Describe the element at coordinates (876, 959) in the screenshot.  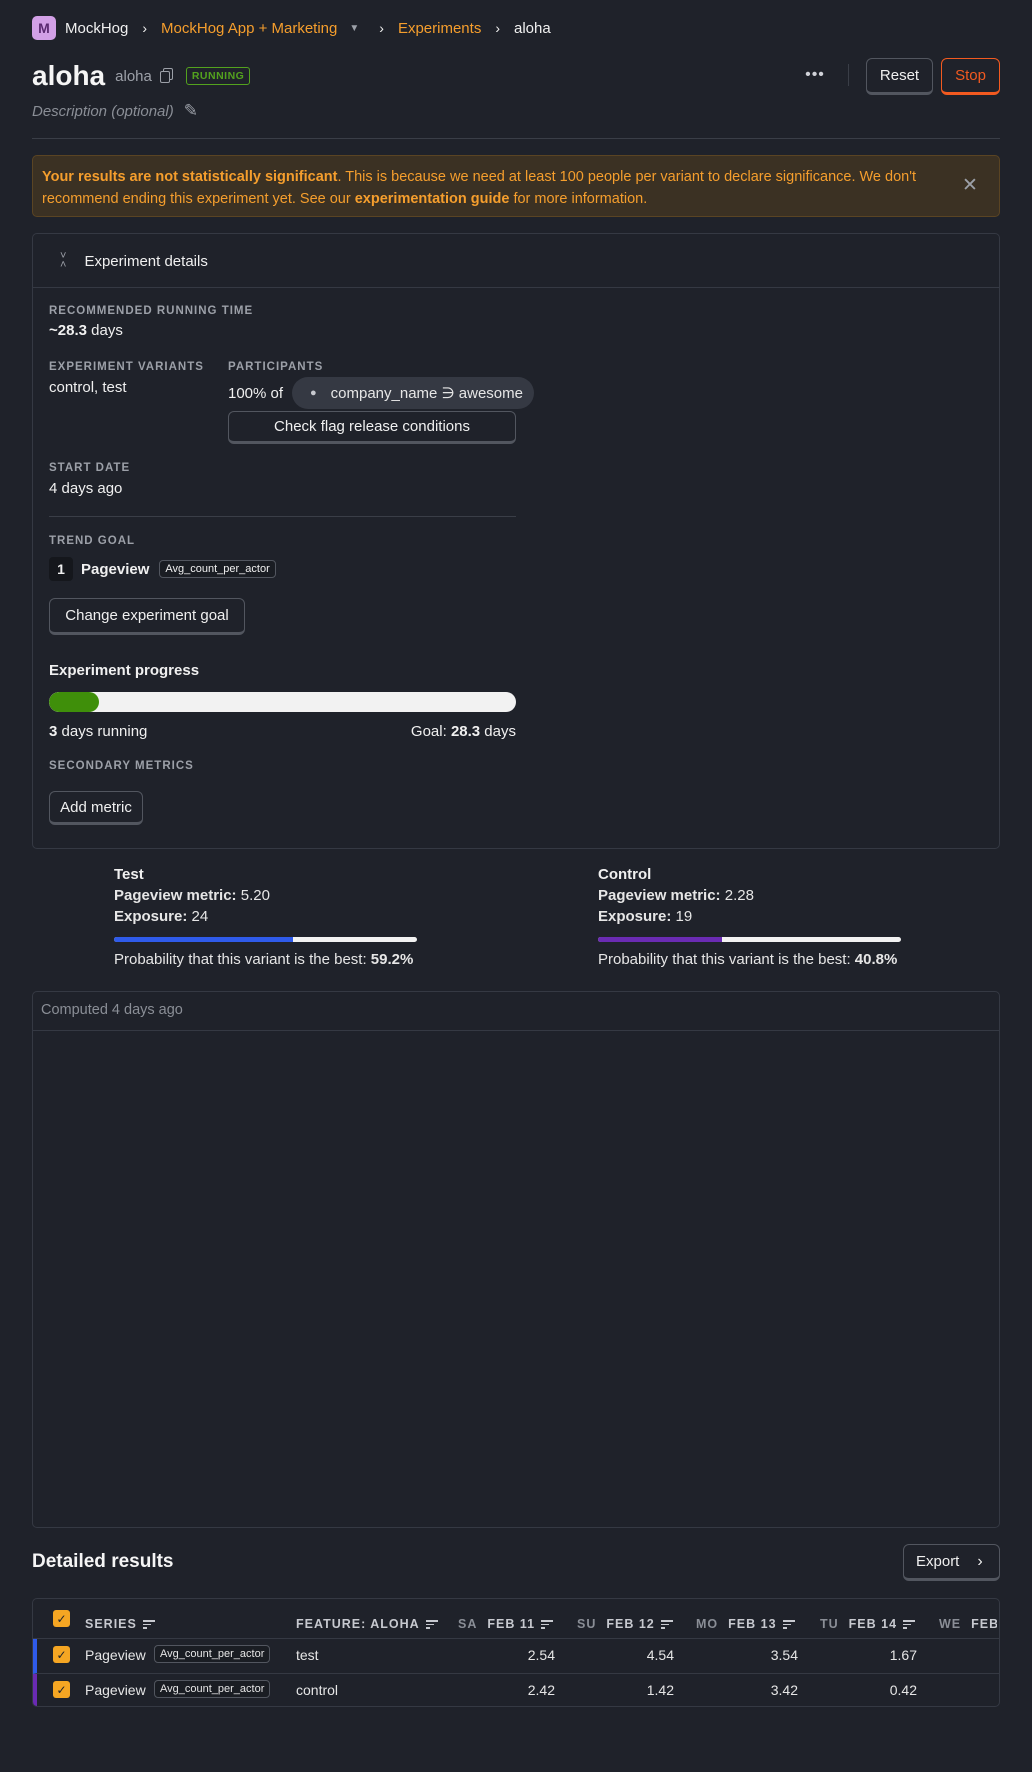
I see `prob-value: 40.8%` at that location.